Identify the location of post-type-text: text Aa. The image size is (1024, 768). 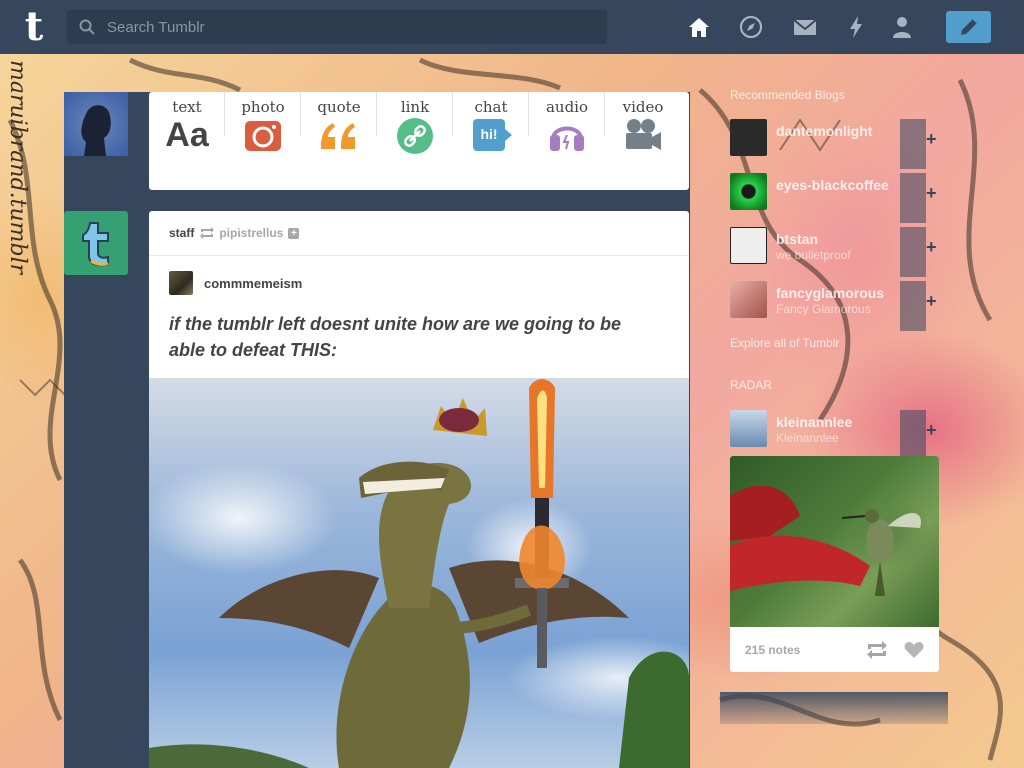
(187, 141).